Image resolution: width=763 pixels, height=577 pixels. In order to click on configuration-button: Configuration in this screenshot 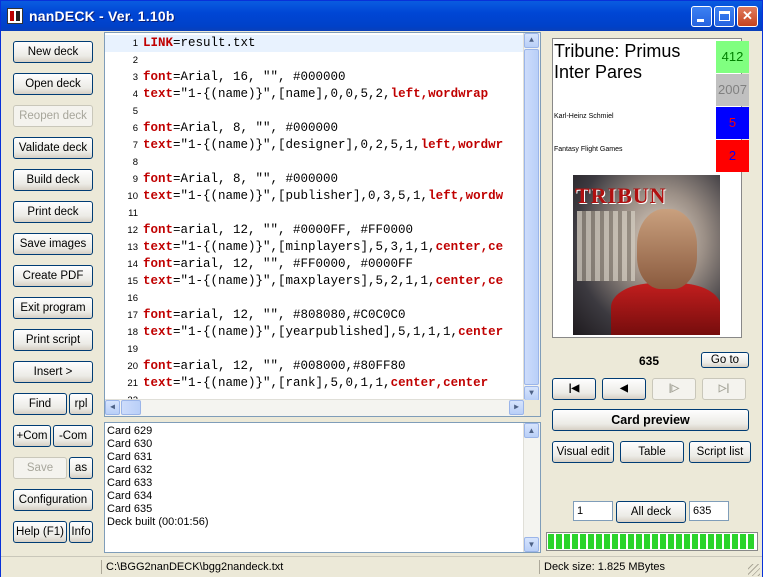, I will do `click(53, 500)`.